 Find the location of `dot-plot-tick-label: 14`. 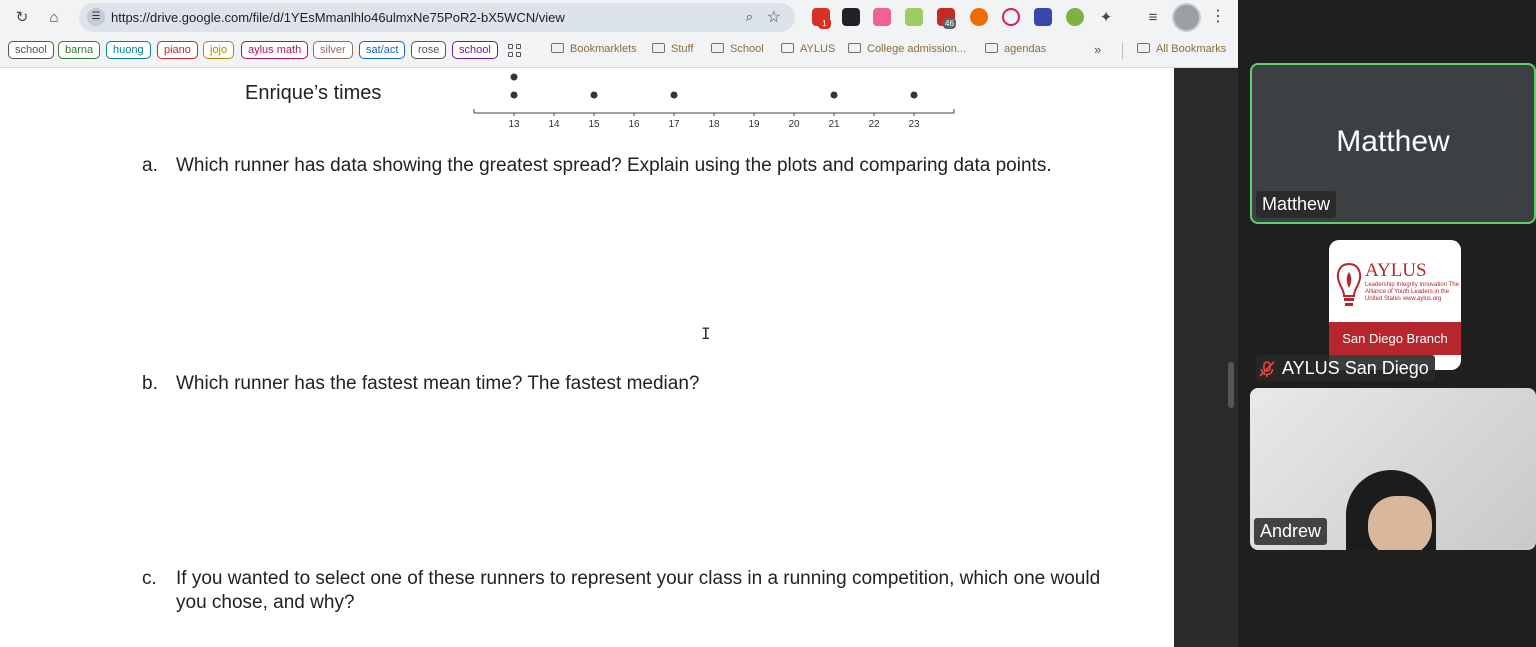

dot-plot-tick-label: 14 is located at coordinates (554, 124).